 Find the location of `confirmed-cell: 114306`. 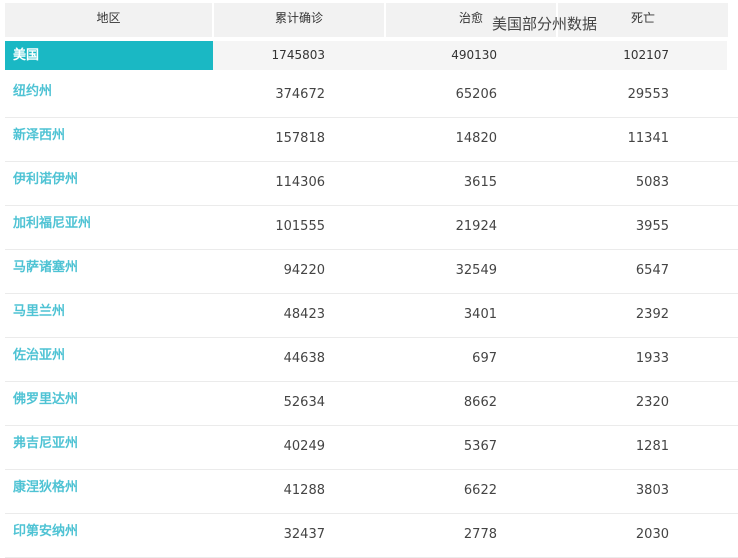

confirmed-cell: 114306 is located at coordinates (300, 182).